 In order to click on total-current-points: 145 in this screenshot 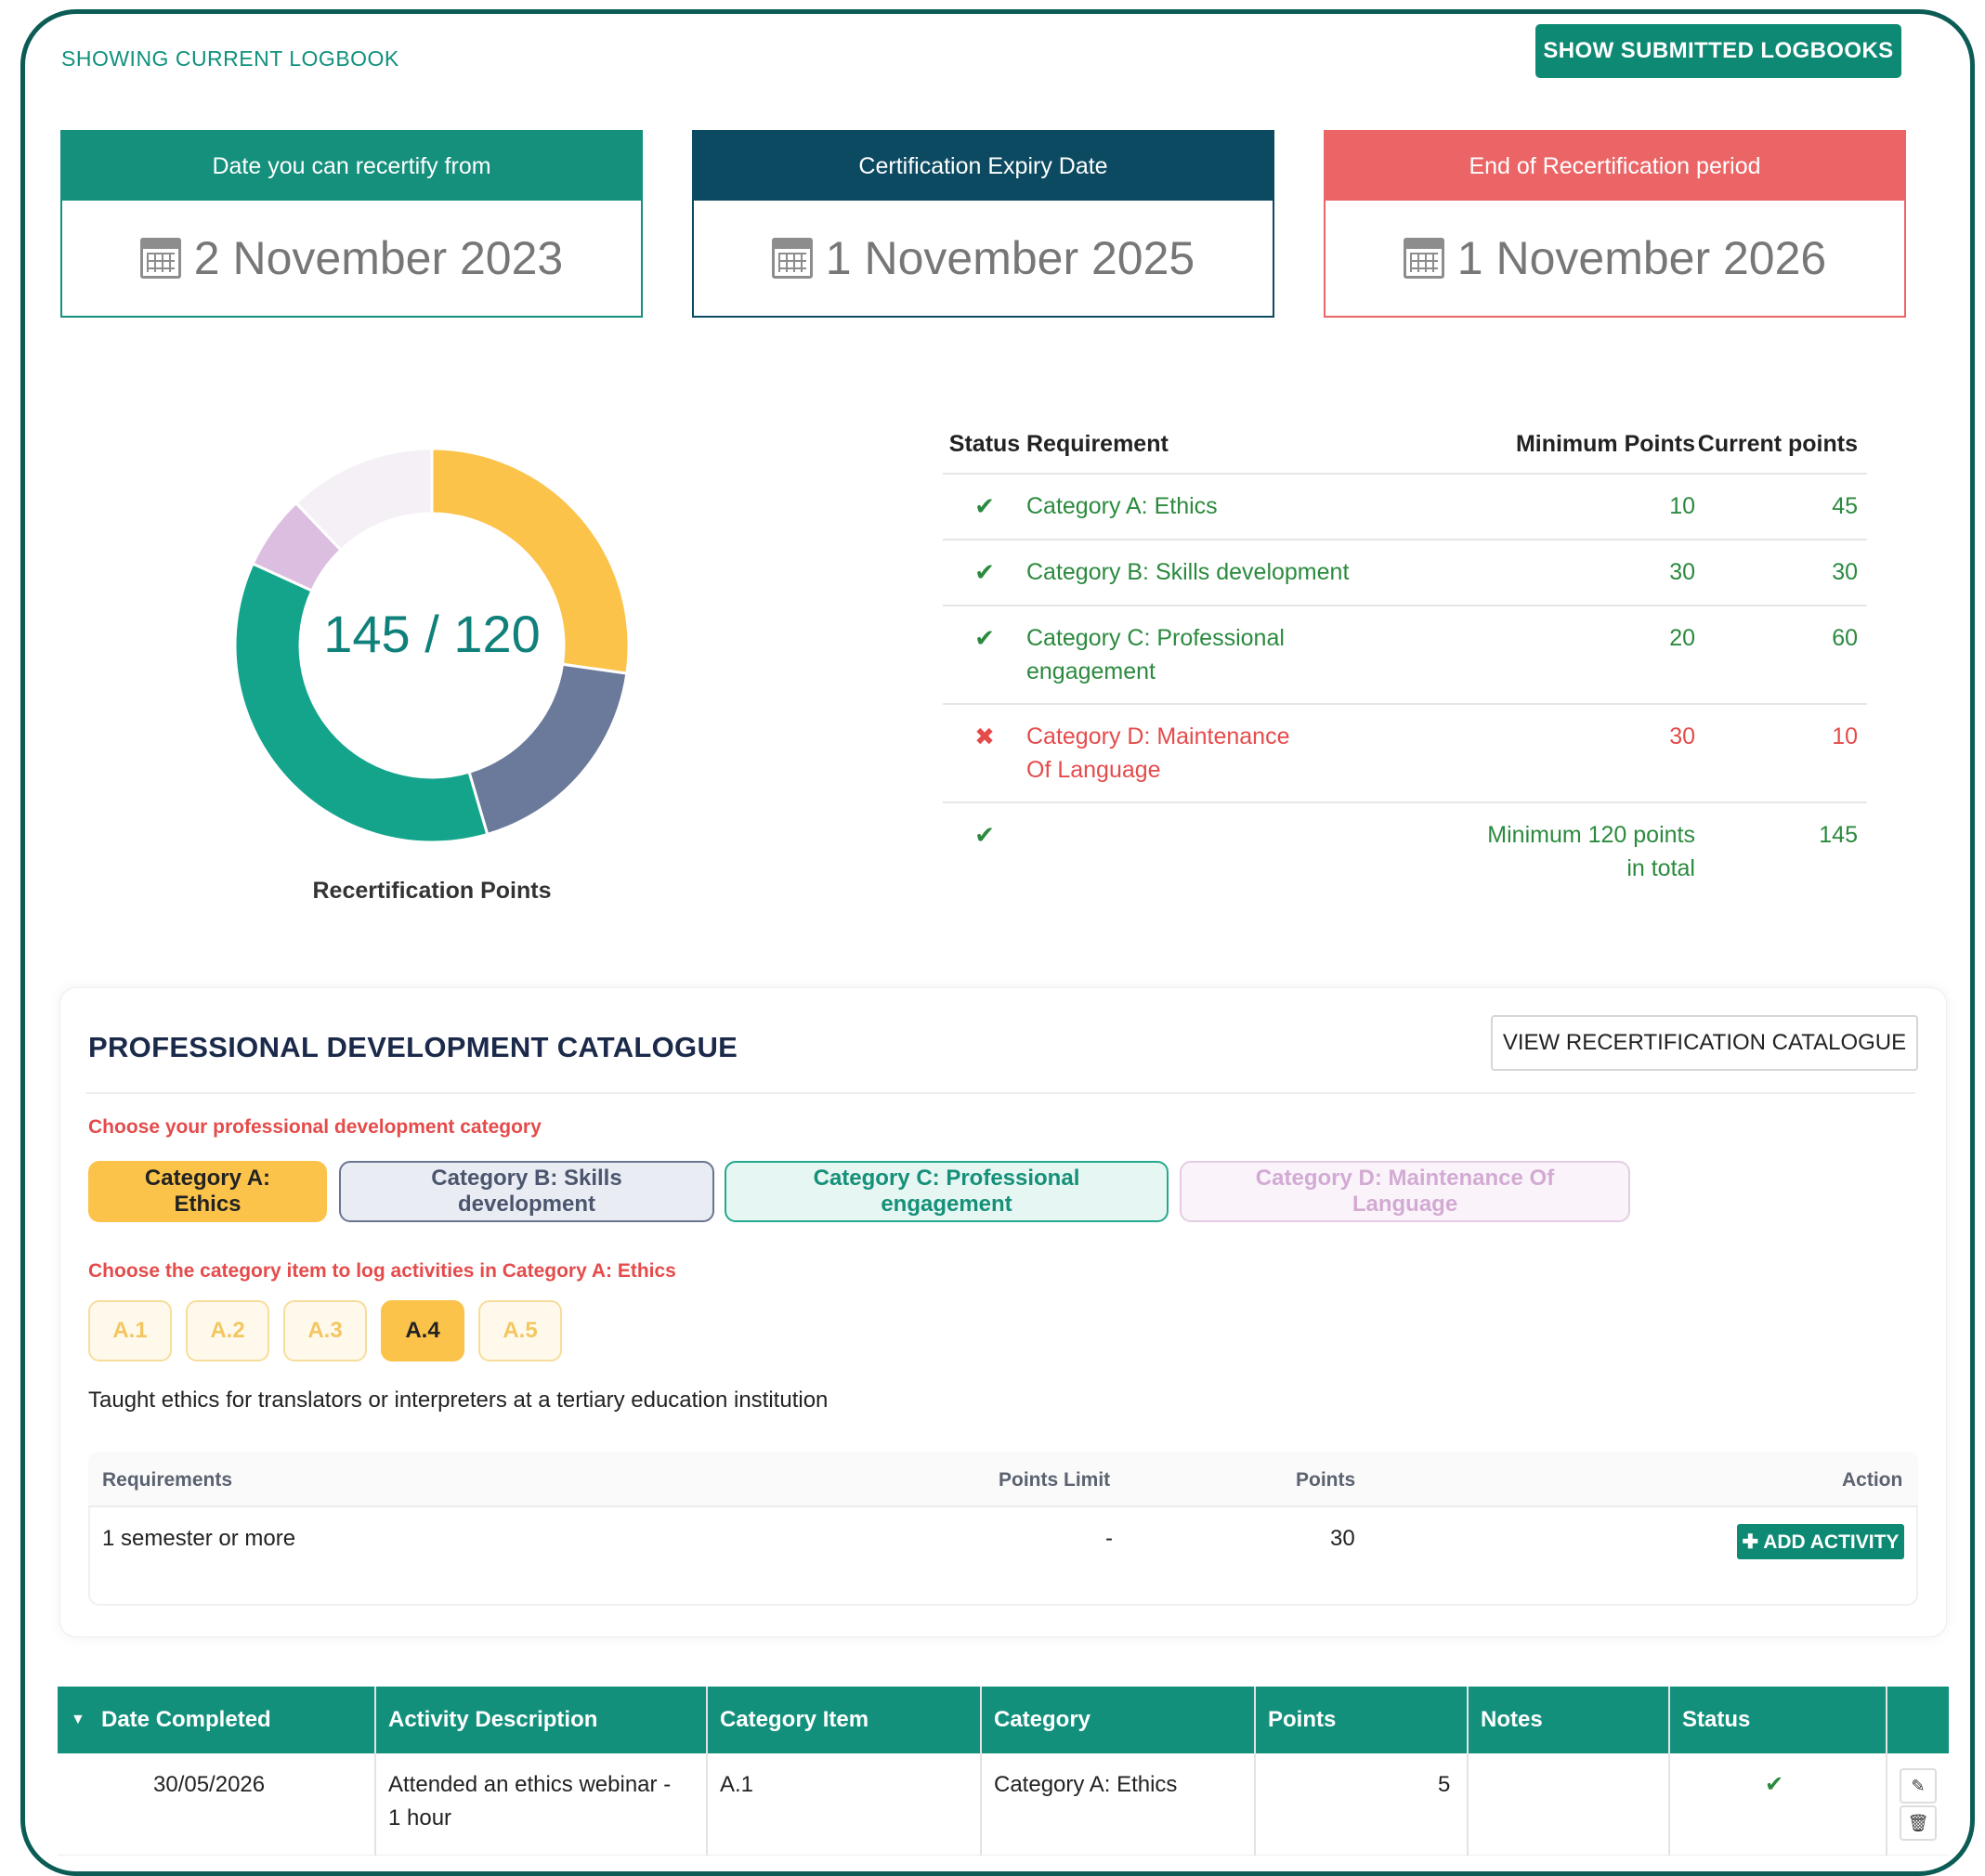, I will do `click(1781, 850)`.